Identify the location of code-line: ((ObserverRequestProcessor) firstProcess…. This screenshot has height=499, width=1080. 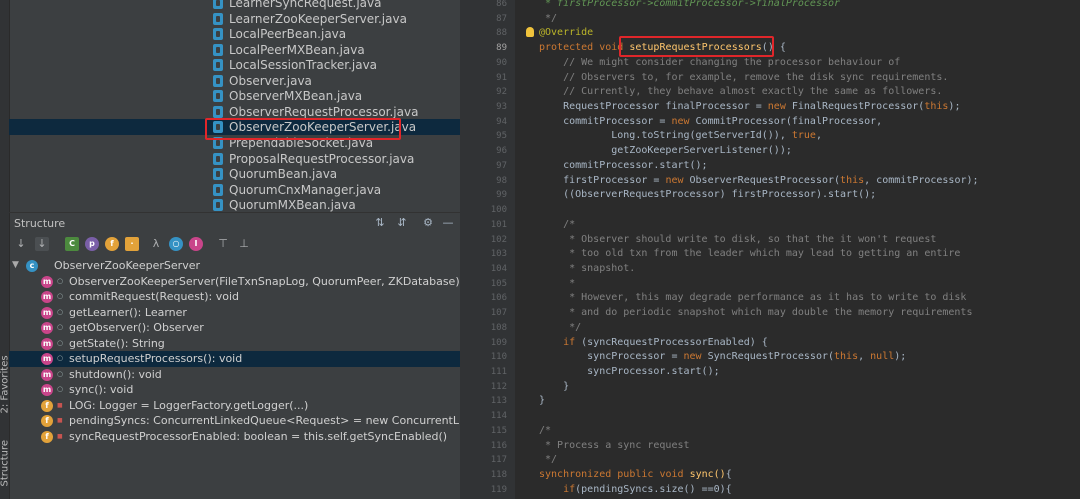
(707, 195).